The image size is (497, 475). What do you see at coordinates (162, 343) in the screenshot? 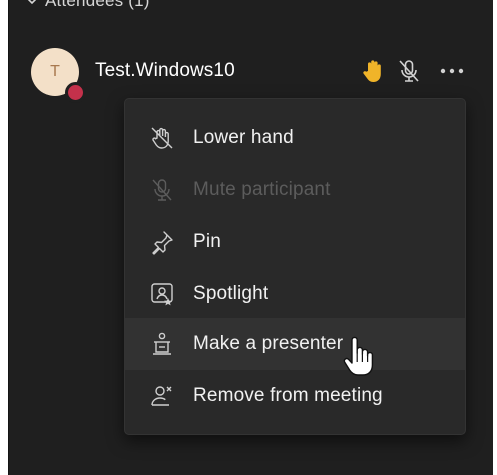
I see `presenter-icon` at bounding box center [162, 343].